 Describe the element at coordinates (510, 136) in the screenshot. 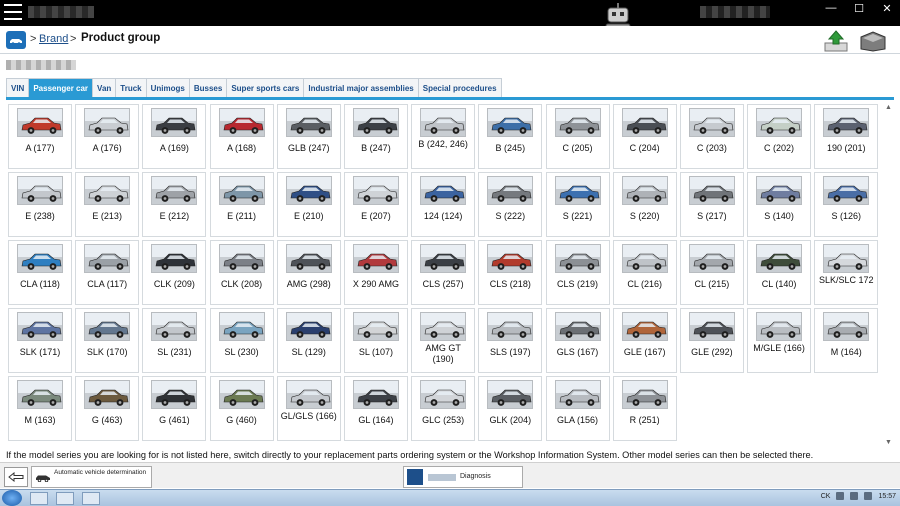

I see `model-tile: B (245)` at that location.